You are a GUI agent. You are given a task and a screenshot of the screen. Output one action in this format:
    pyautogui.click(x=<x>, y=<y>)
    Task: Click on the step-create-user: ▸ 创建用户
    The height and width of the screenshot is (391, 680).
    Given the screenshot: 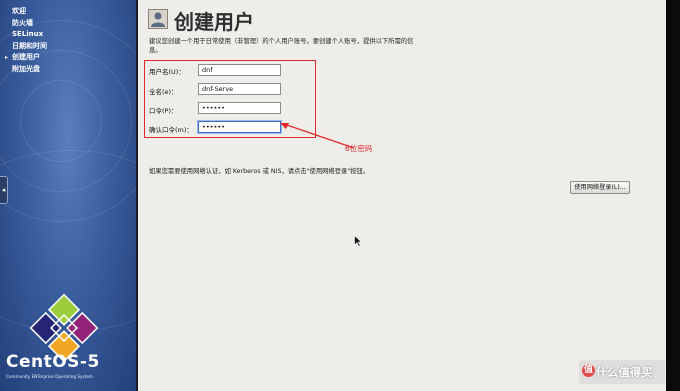 What is the action you would take?
    pyautogui.click(x=26, y=58)
    